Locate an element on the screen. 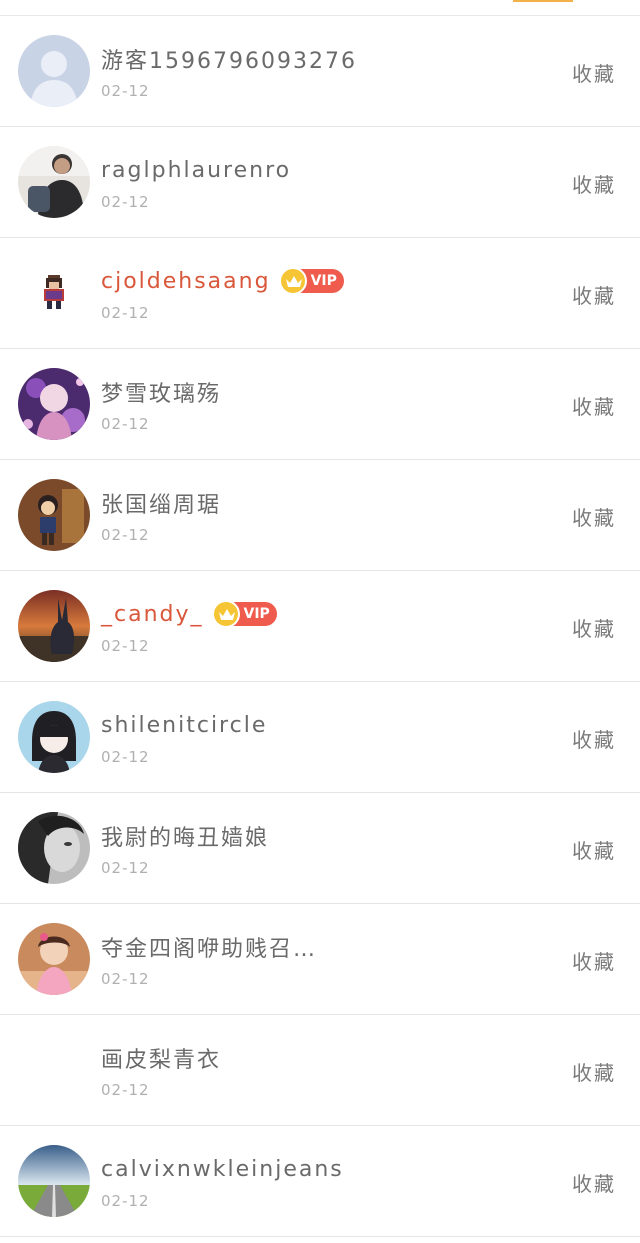 Image resolution: width=640 pixels, height=1243 pixels. user-name: 我尉的晦丑嫱娘 is located at coordinates (185, 836).